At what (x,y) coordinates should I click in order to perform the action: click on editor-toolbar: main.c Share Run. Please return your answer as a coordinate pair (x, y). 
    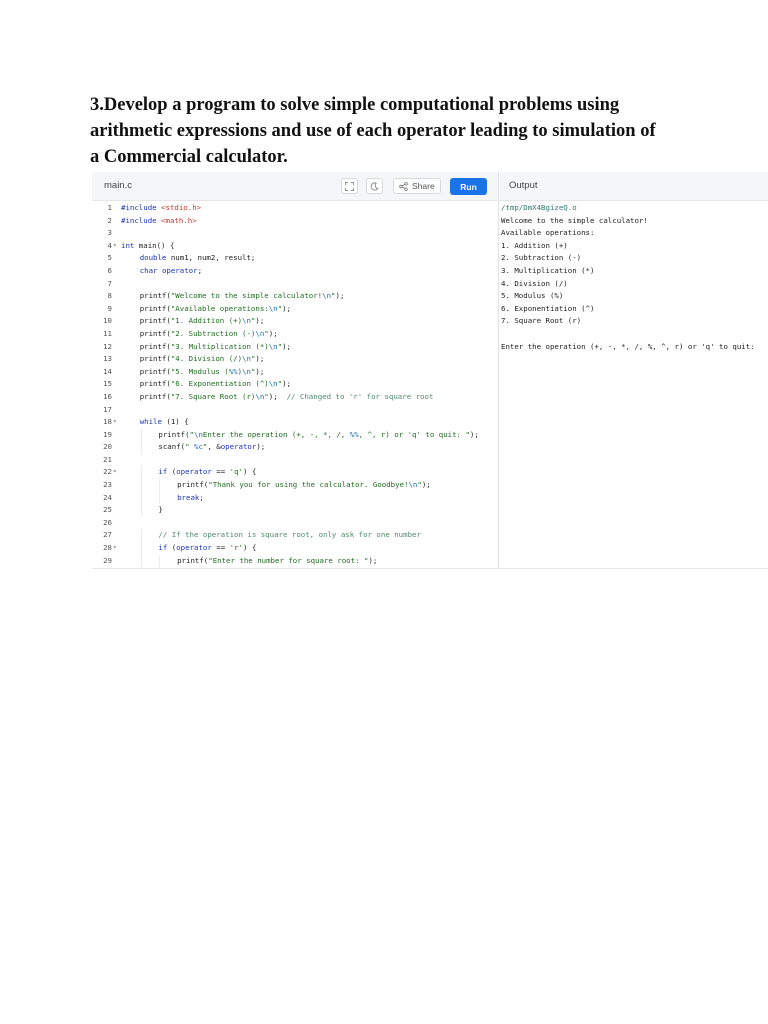
    Looking at the image, I should click on (295, 186).